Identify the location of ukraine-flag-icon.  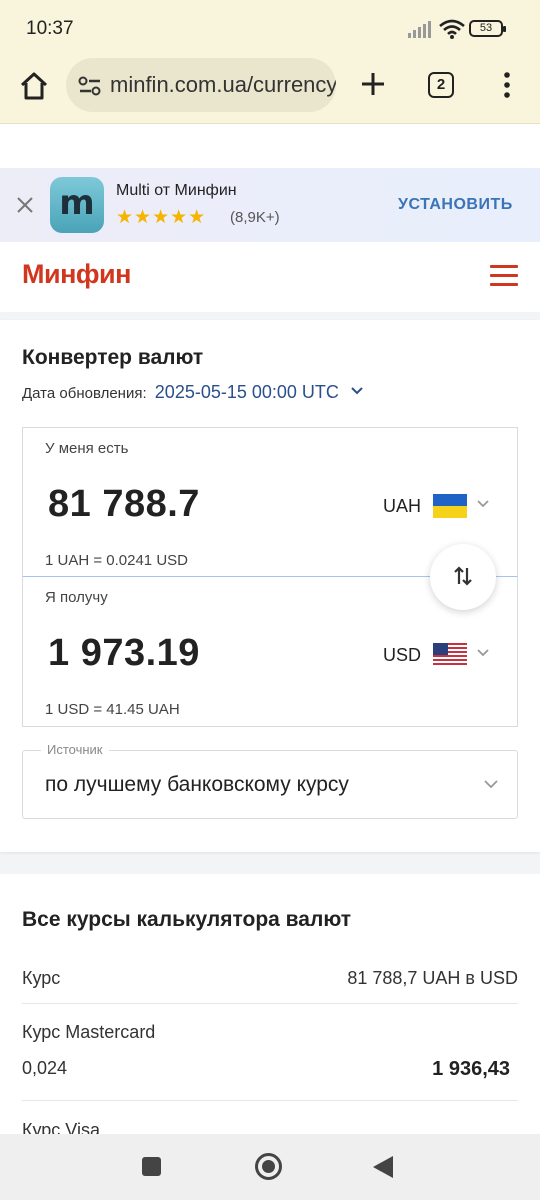
(450, 506).